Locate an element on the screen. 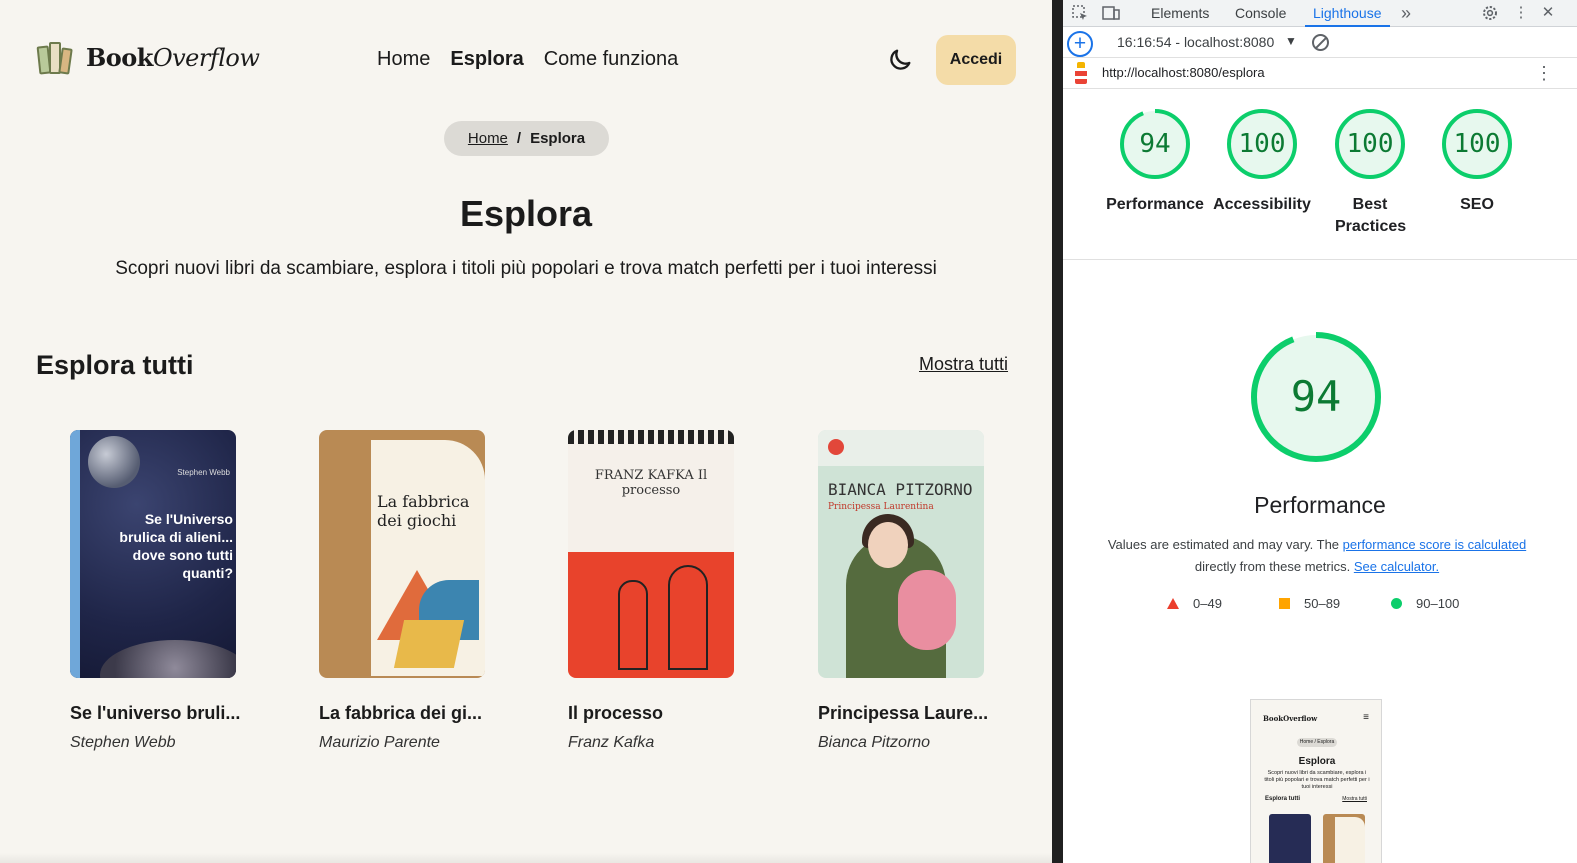  more-tabs-icon: » is located at coordinates (1406, 13).